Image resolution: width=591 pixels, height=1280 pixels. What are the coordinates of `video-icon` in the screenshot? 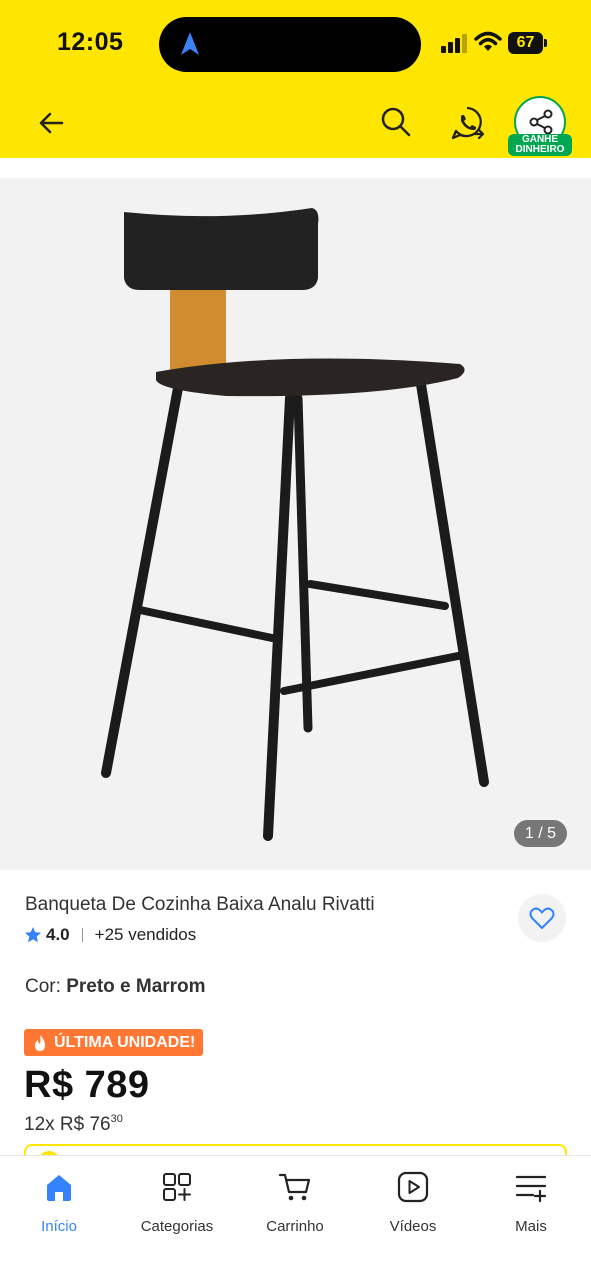 It's located at (413, 1187).